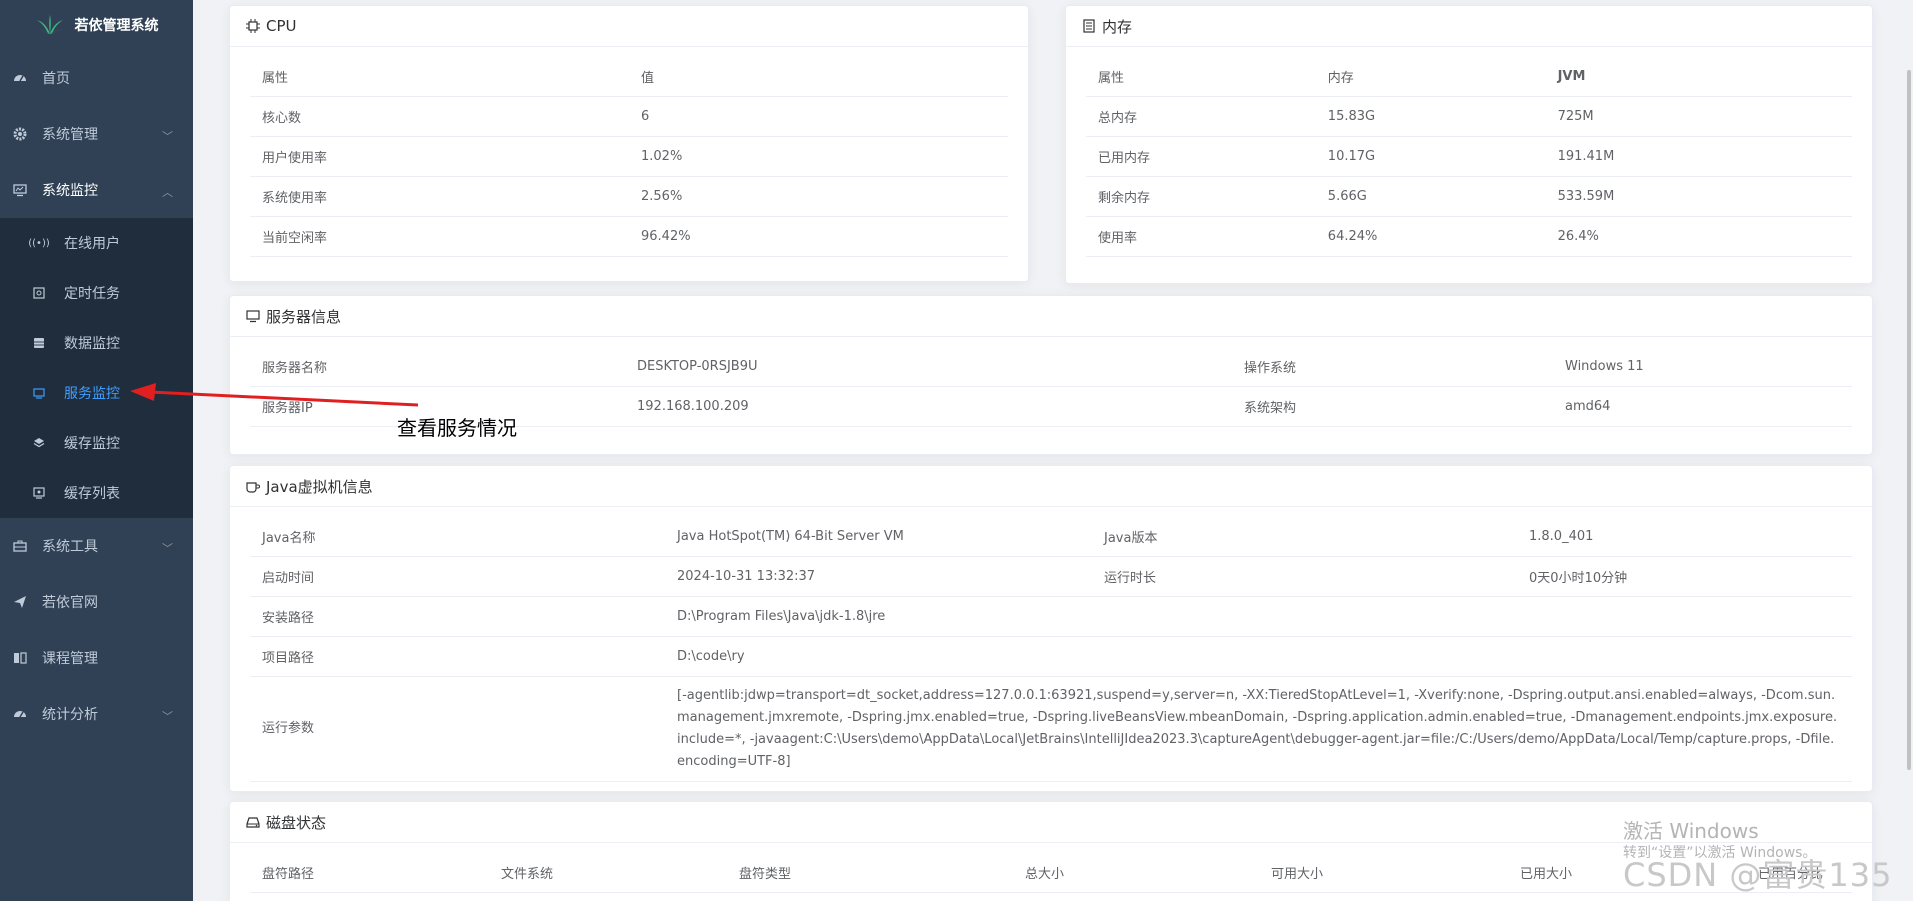 This screenshot has height=901, width=1913. I want to click on table-header-row: 盘符路径 文件系统 盘符类型 总大小 可用大小 已用大小 已用百分比, so click(1051, 873).